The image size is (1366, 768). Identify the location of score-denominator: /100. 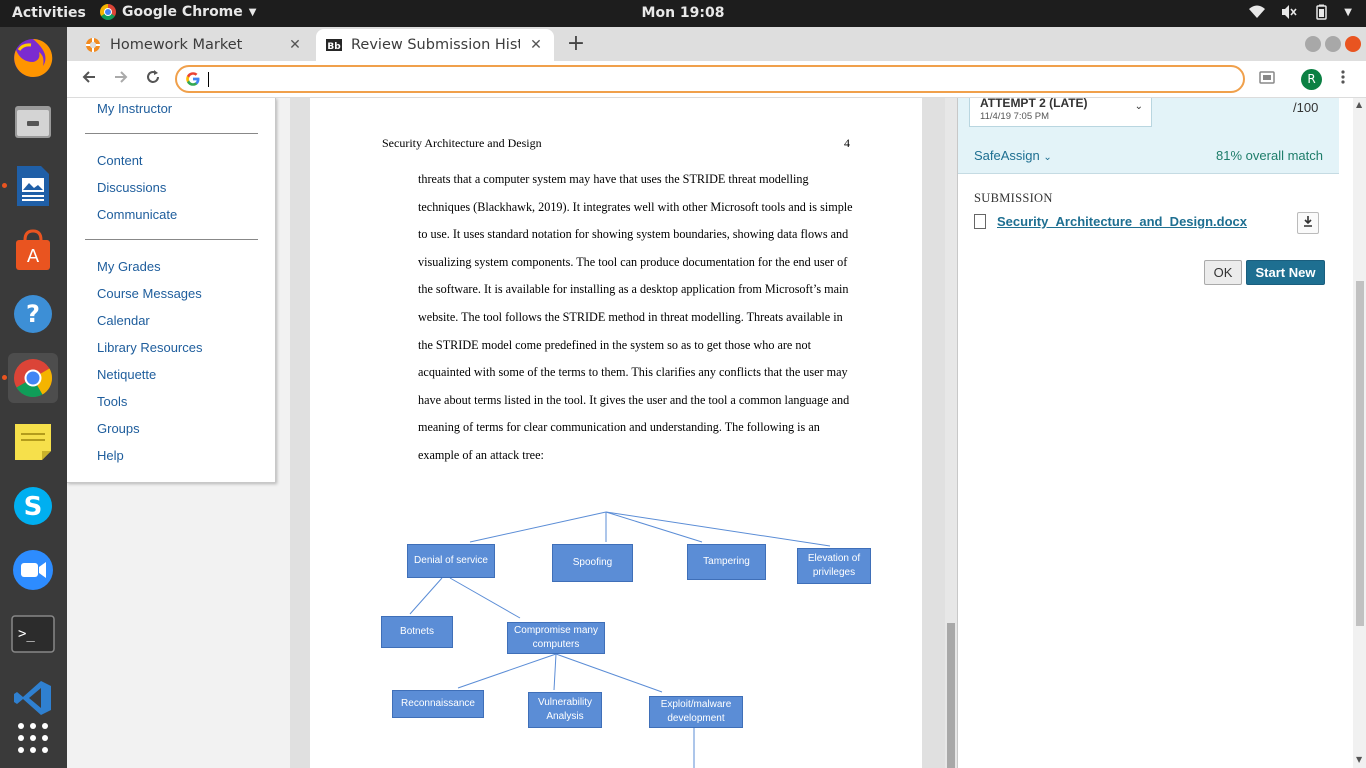
(1306, 107).